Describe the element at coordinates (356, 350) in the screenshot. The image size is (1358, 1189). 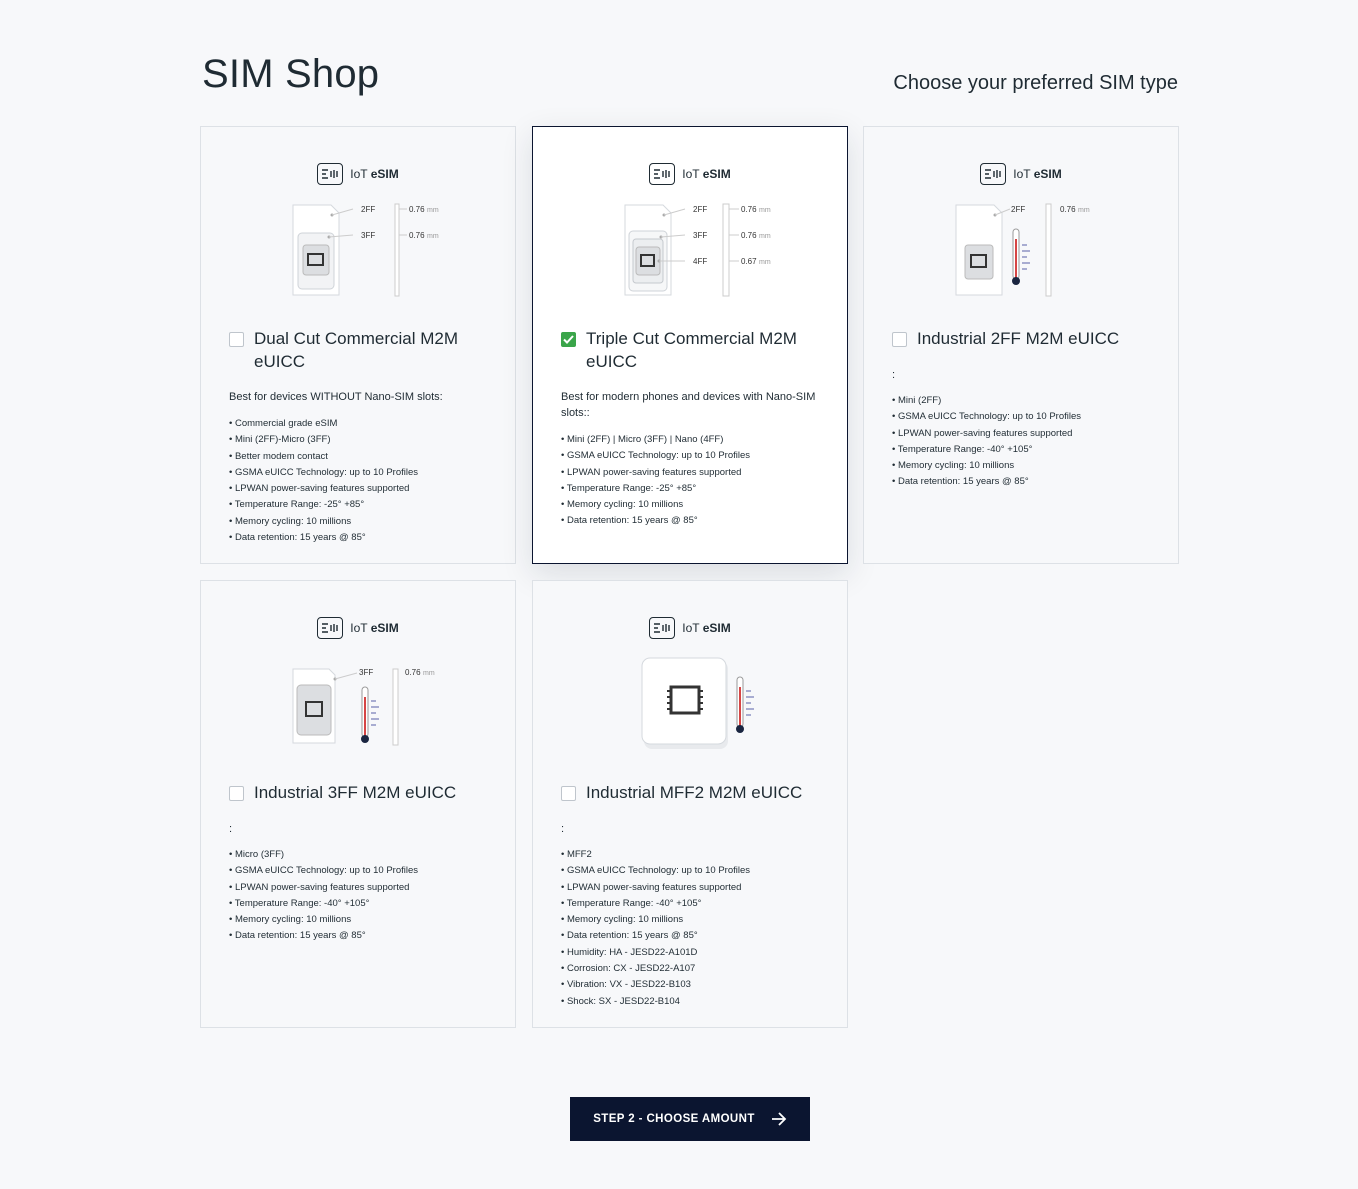
I see `card-title: Dual Cut Commercial M2M eUICC` at that location.